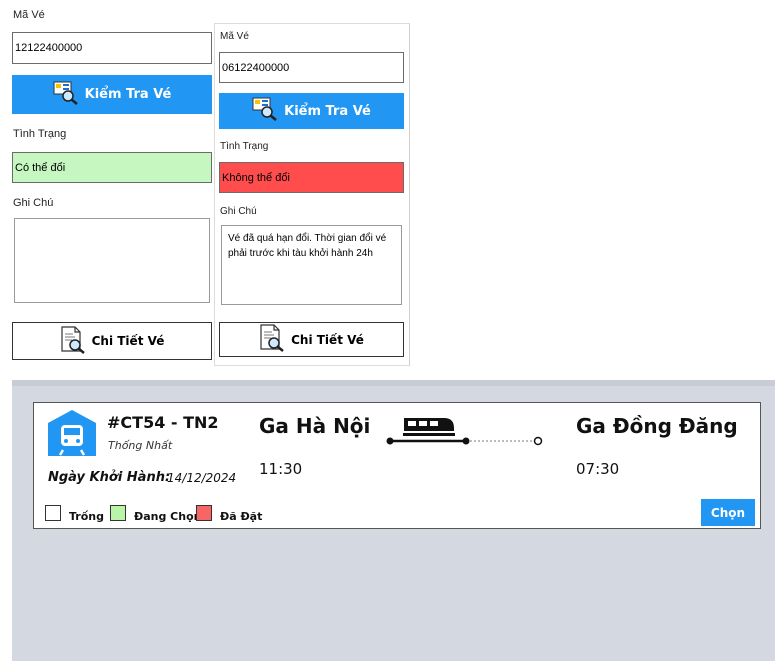 Image resolution: width=775 pixels, height=661 pixels. Describe the element at coordinates (128, 94) in the screenshot. I see `left-check-ticket-label: Kiểm Tra Vé` at that location.